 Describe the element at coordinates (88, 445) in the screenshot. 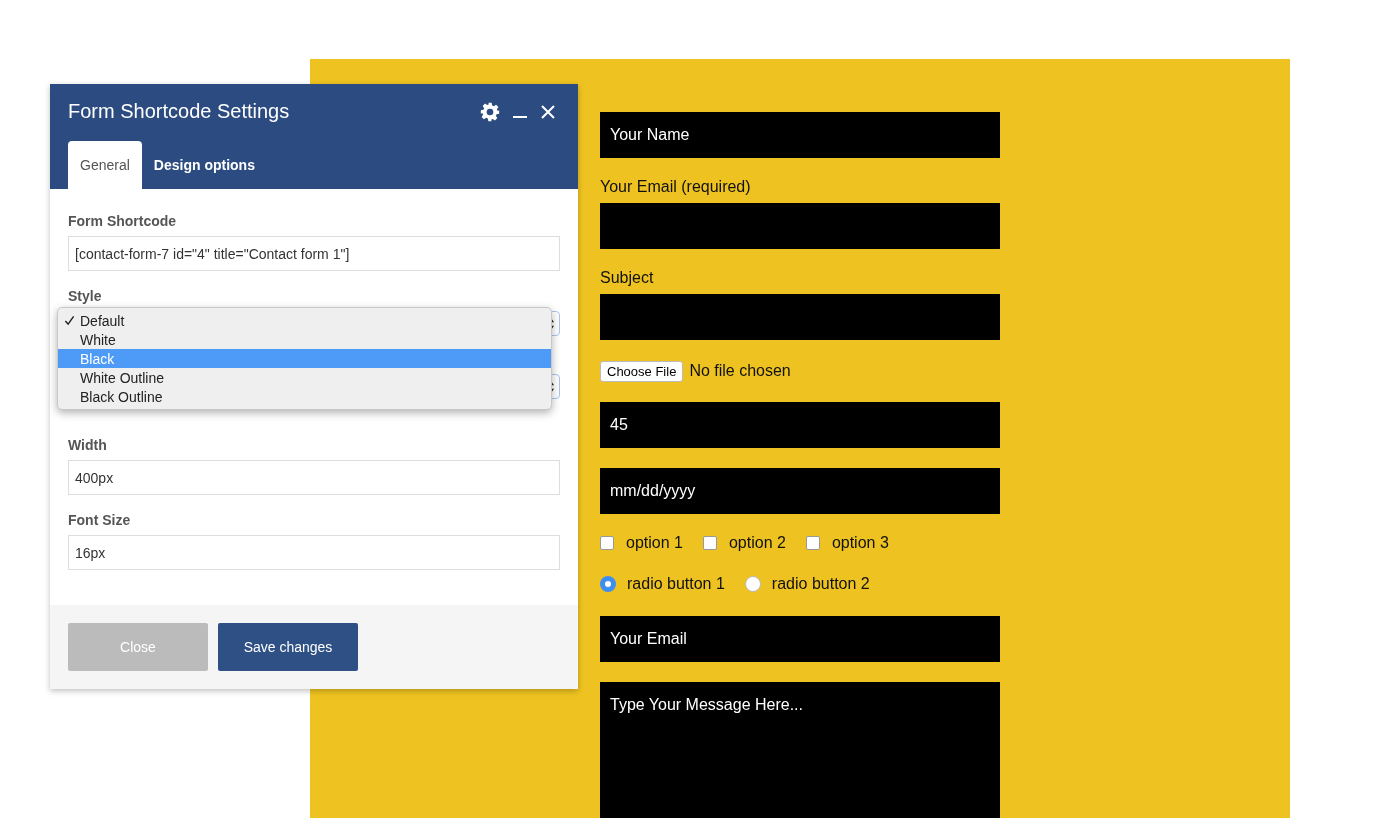

I see `field-label: Width` at that location.